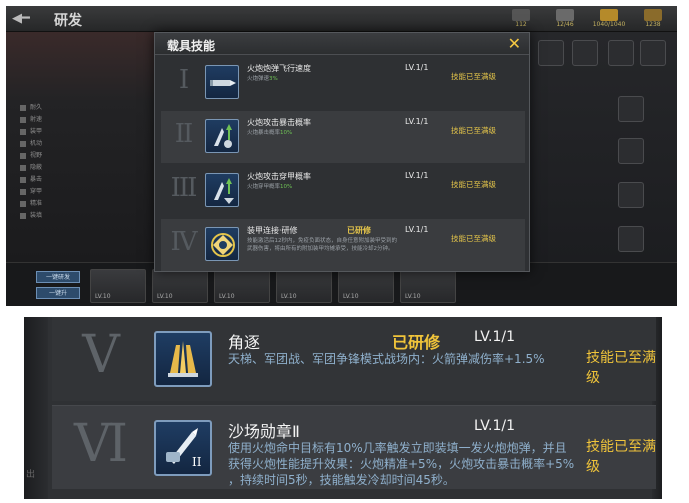 The image size is (689, 503). What do you see at coordinates (322, 187) in the screenshot?
I see `skill-desc: 火炮穿甲概率10%` at bounding box center [322, 187].